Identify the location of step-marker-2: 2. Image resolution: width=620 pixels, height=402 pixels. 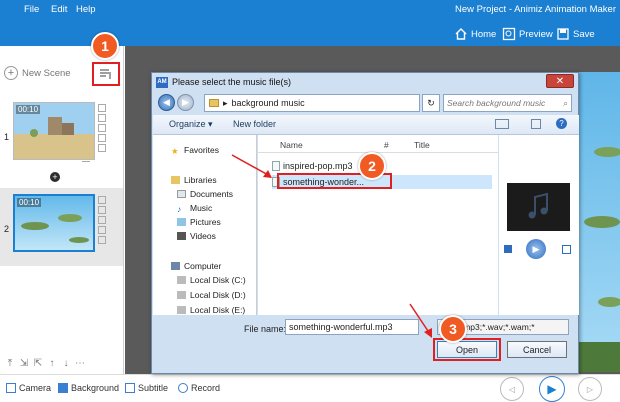
(372, 166).